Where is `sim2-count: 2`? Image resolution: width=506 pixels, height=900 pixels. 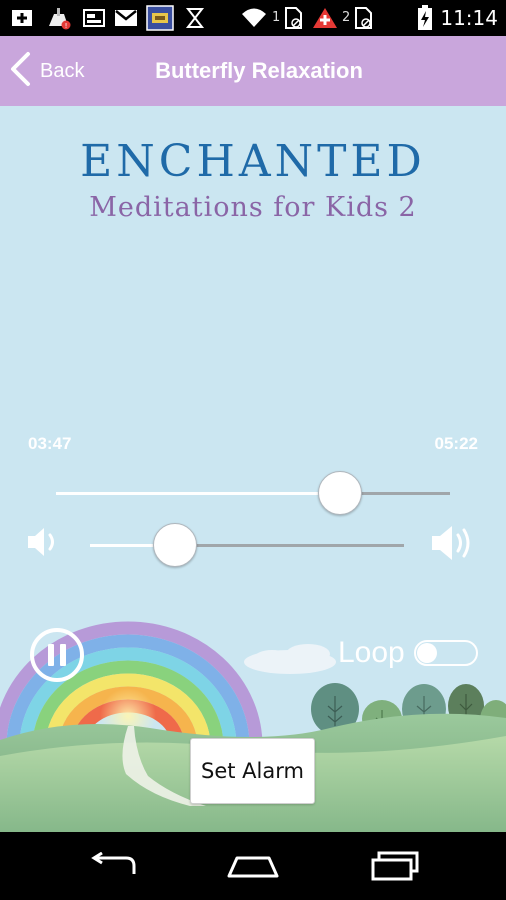 sim2-count: 2 is located at coordinates (346, 17).